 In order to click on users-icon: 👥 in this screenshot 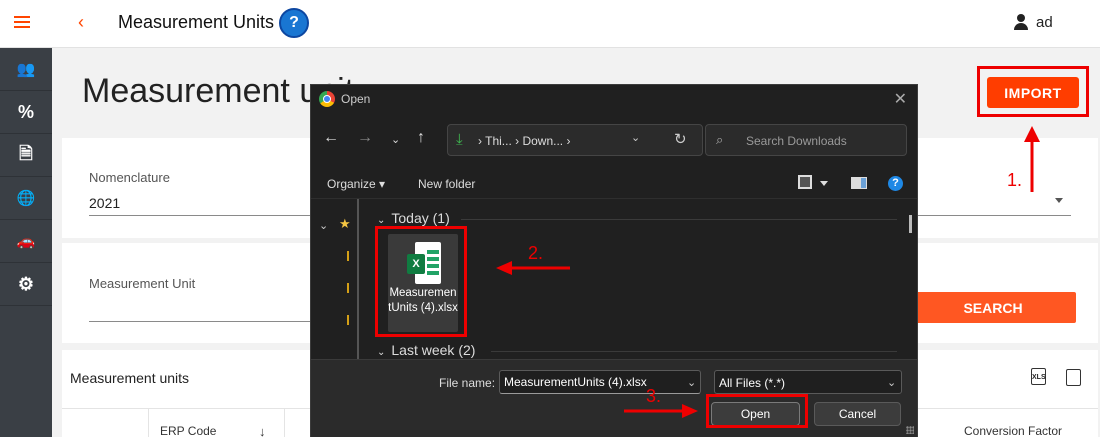, I will do `click(26, 69)`.